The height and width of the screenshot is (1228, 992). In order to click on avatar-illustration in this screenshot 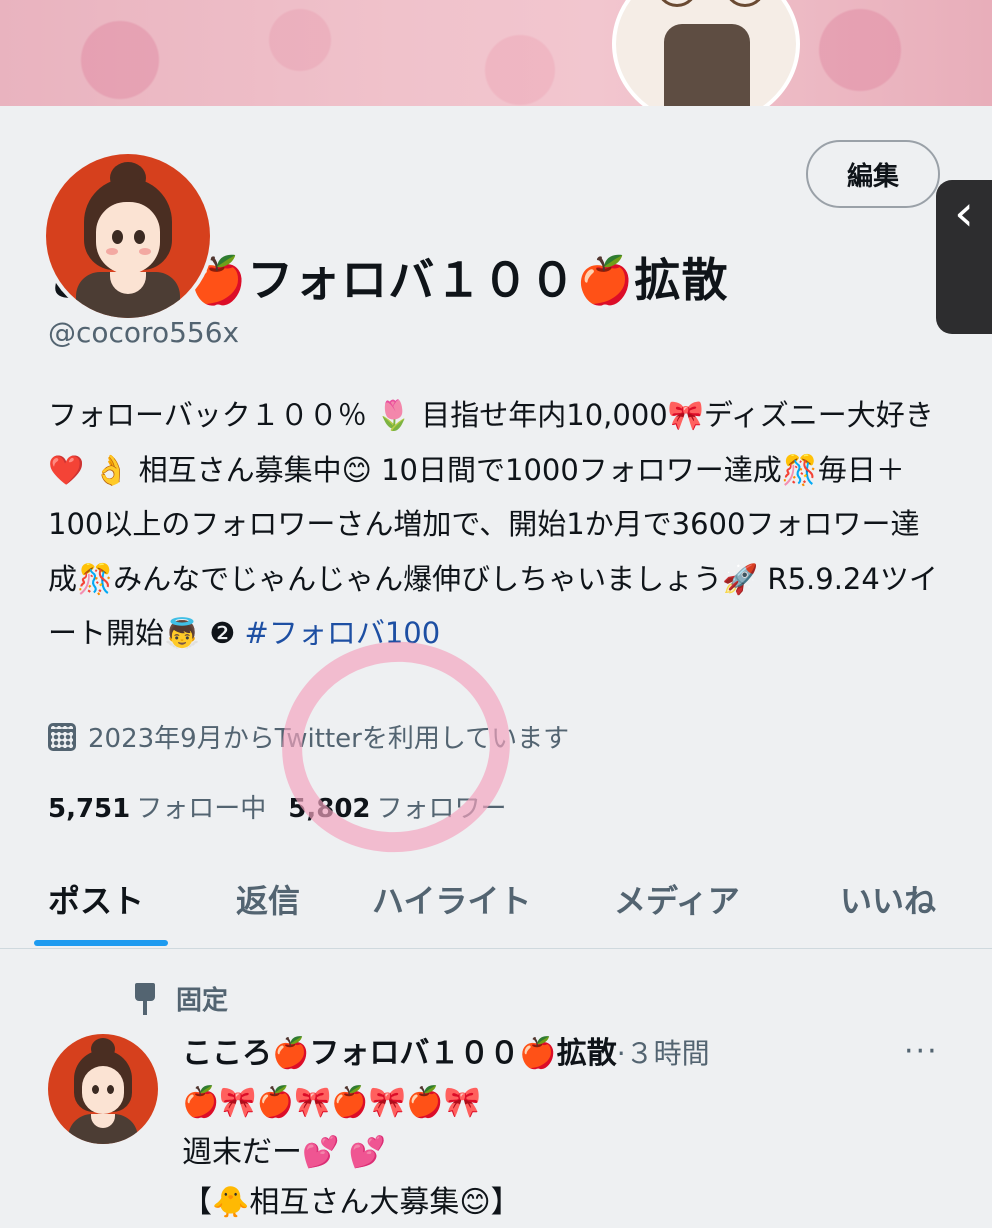, I will do `click(128, 236)`.